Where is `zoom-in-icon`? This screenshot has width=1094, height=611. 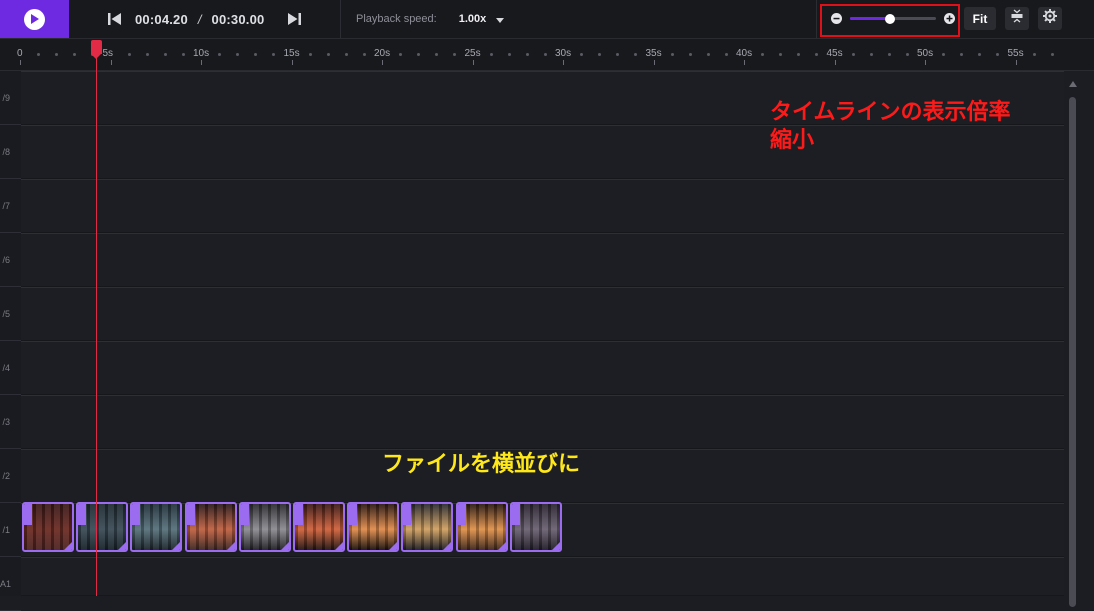
zoom-in-icon is located at coordinates (949, 18).